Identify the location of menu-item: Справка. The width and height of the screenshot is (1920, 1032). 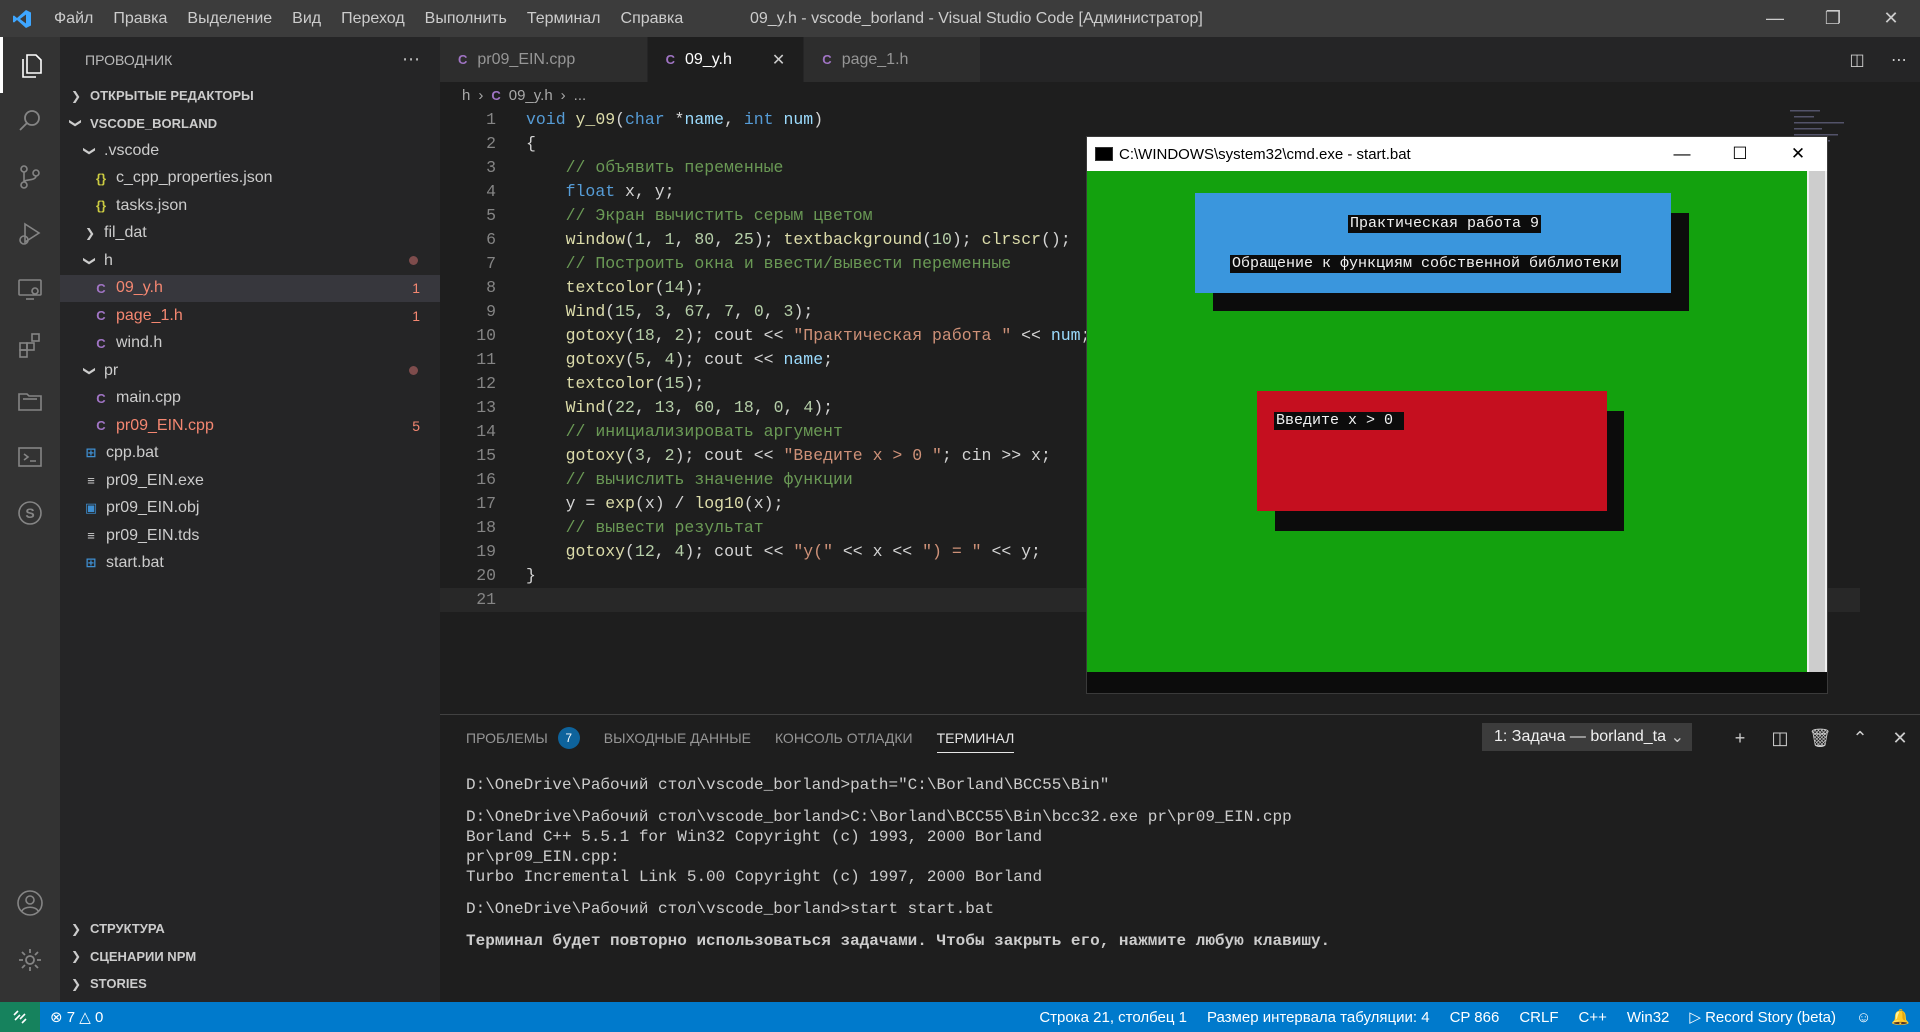
(652, 18).